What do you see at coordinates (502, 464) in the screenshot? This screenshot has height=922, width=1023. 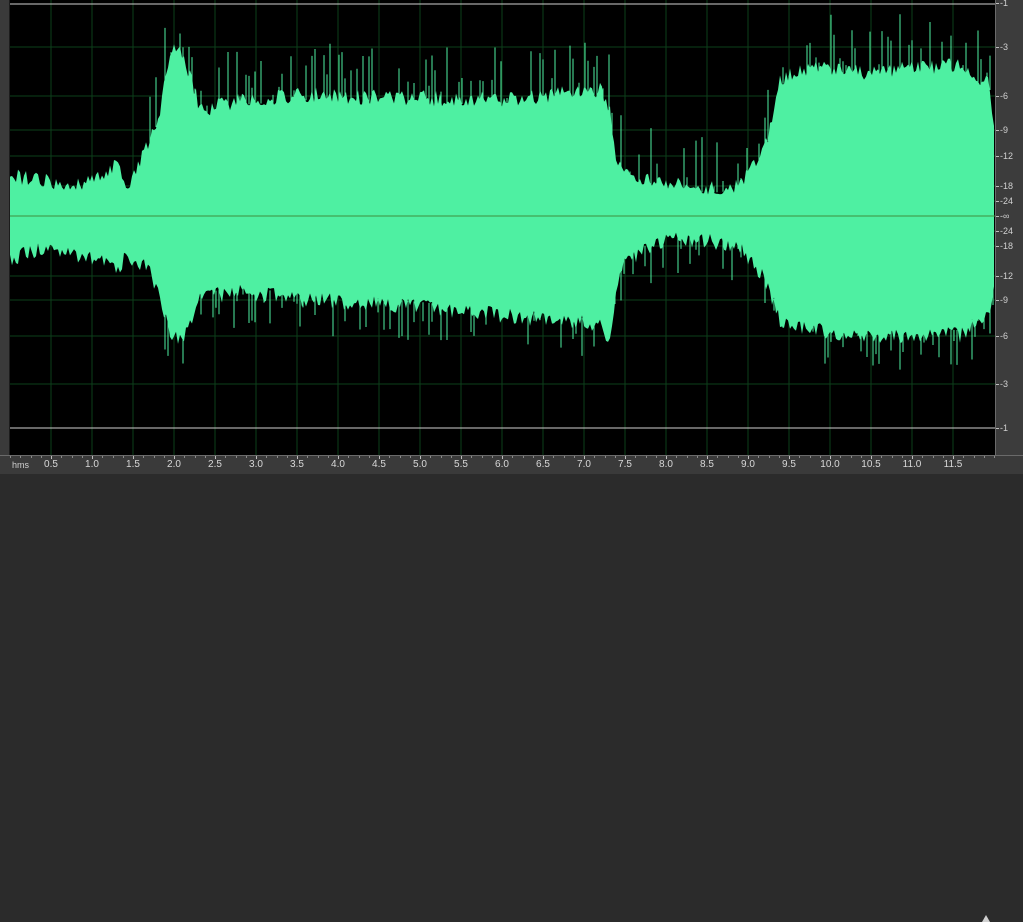 I see `time-label: 6.0` at bounding box center [502, 464].